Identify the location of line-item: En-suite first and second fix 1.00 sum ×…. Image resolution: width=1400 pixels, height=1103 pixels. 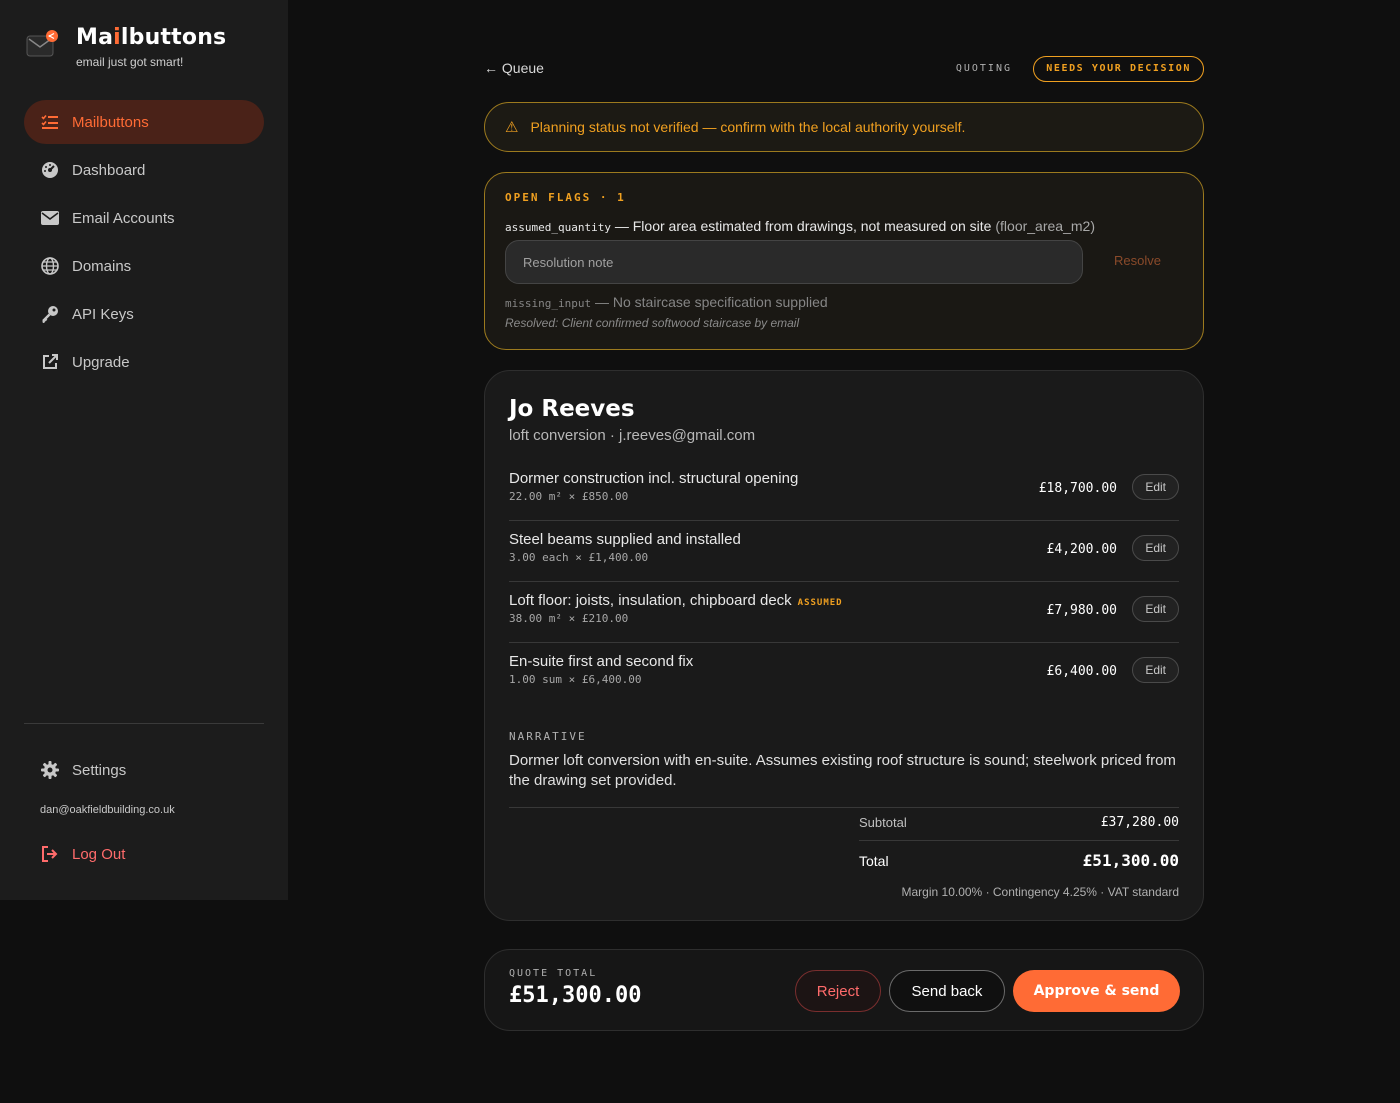
(844, 673).